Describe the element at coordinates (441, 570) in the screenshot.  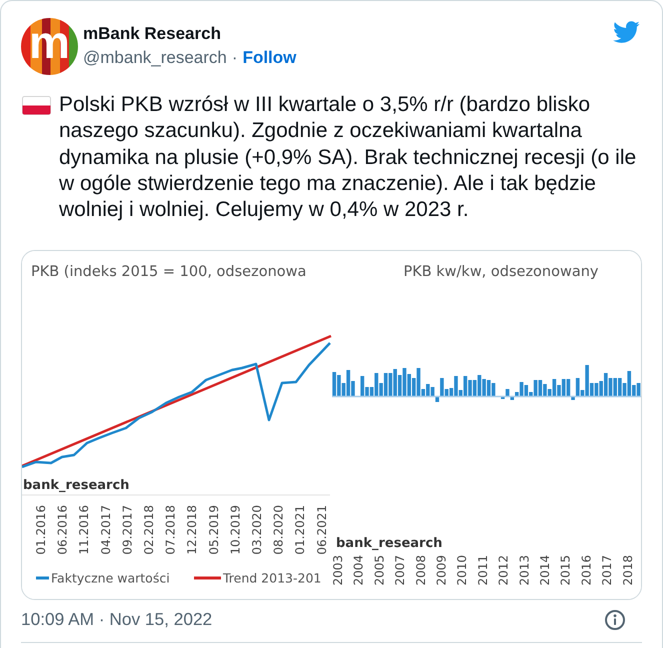
I see `axis-label: 2009` at that location.